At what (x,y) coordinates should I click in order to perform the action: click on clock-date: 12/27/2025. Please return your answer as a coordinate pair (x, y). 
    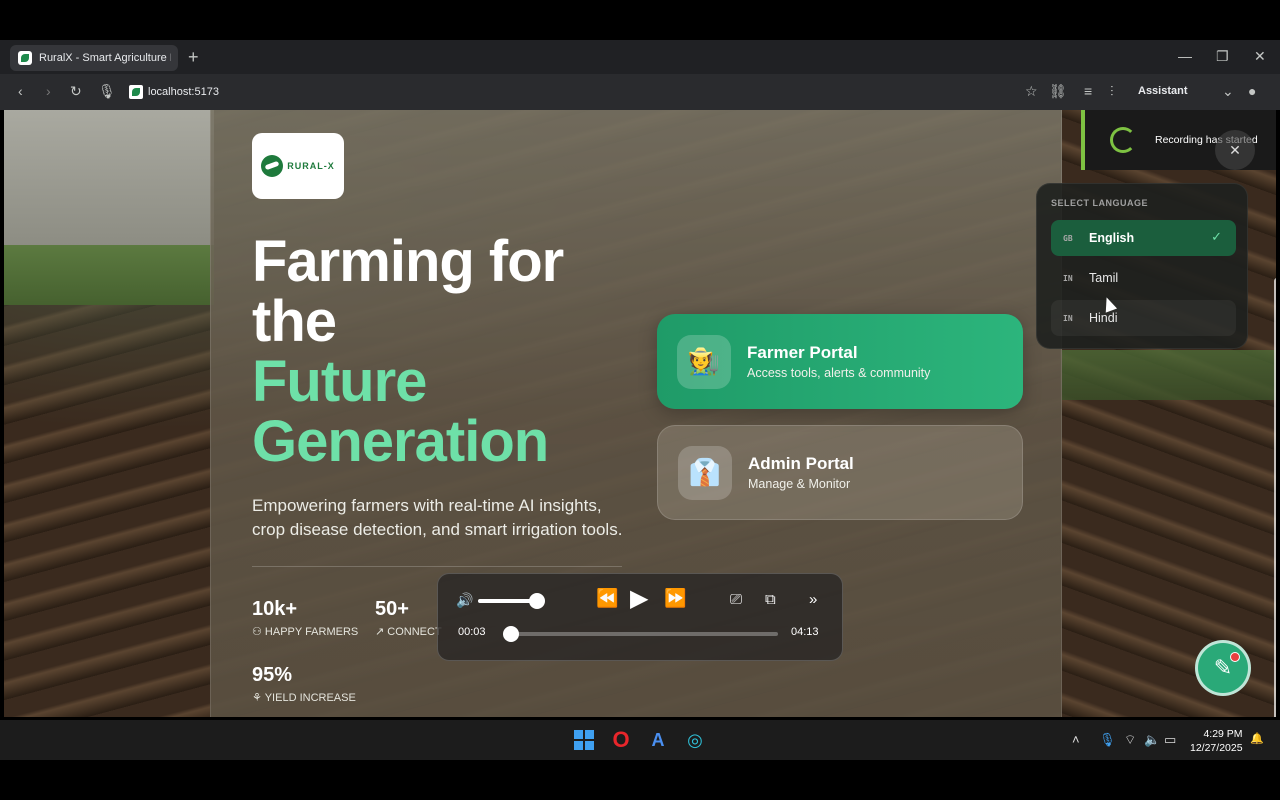
    Looking at the image, I should click on (1216, 748).